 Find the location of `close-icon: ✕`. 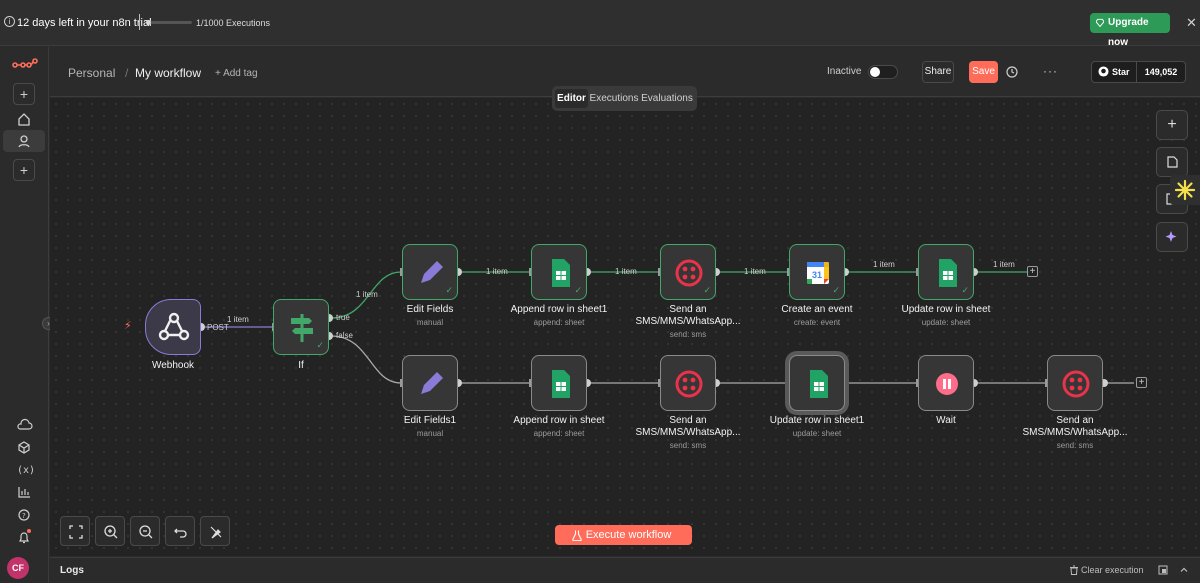

close-icon: ✕ is located at coordinates (1191, 23).